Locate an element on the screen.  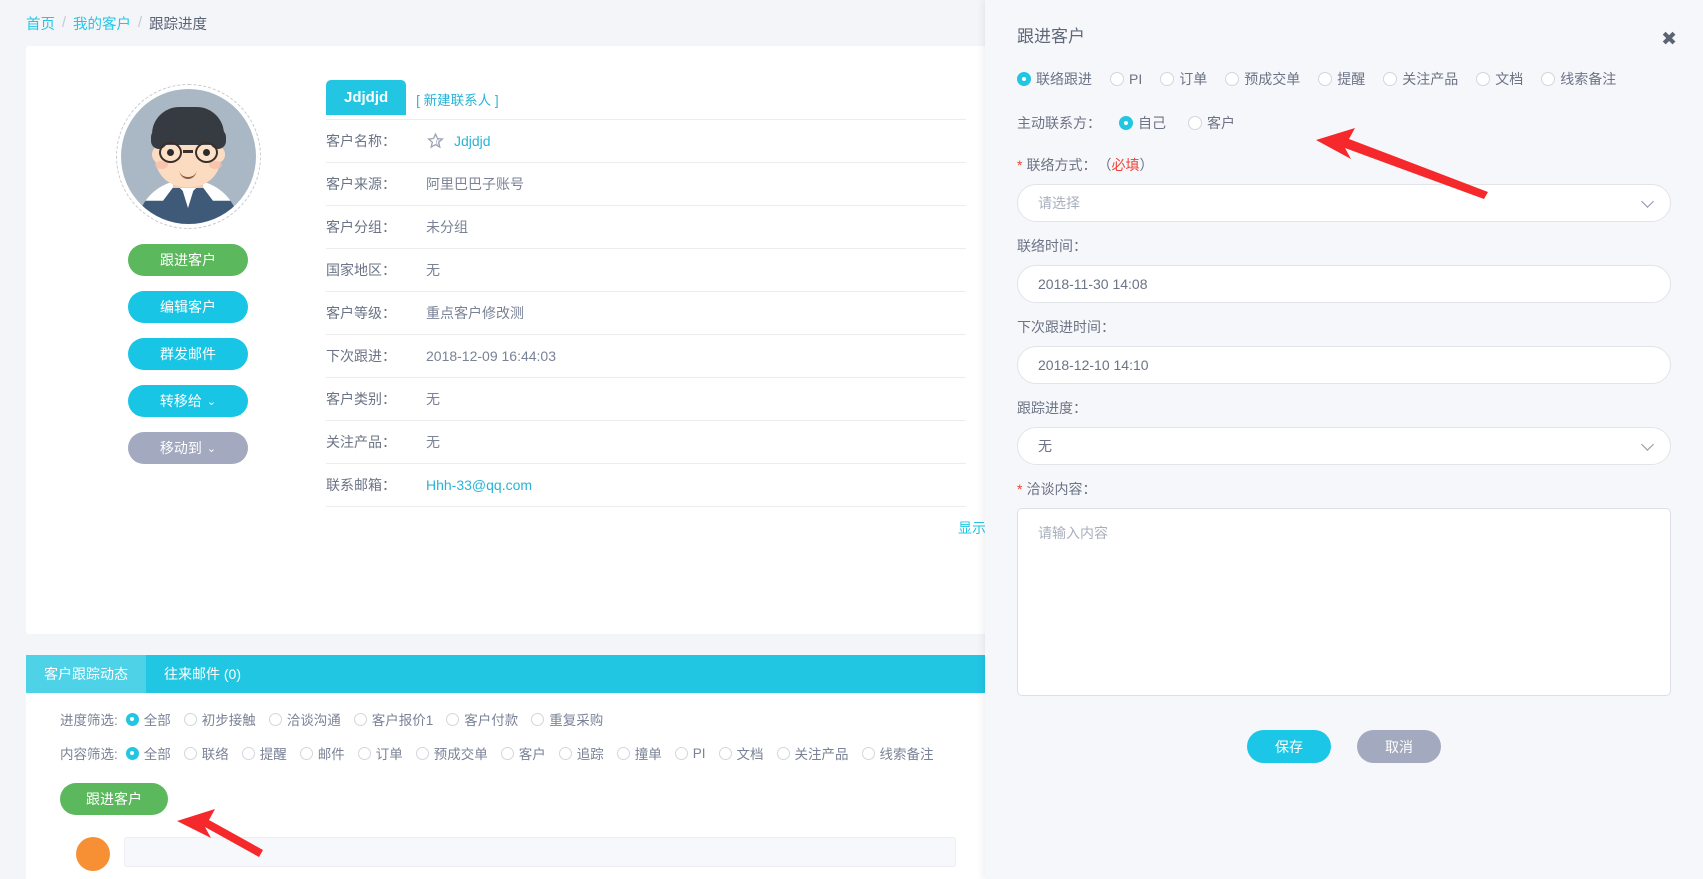
contact-tab-jdjdjd: Jdjdjd is located at coordinates (366, 97).